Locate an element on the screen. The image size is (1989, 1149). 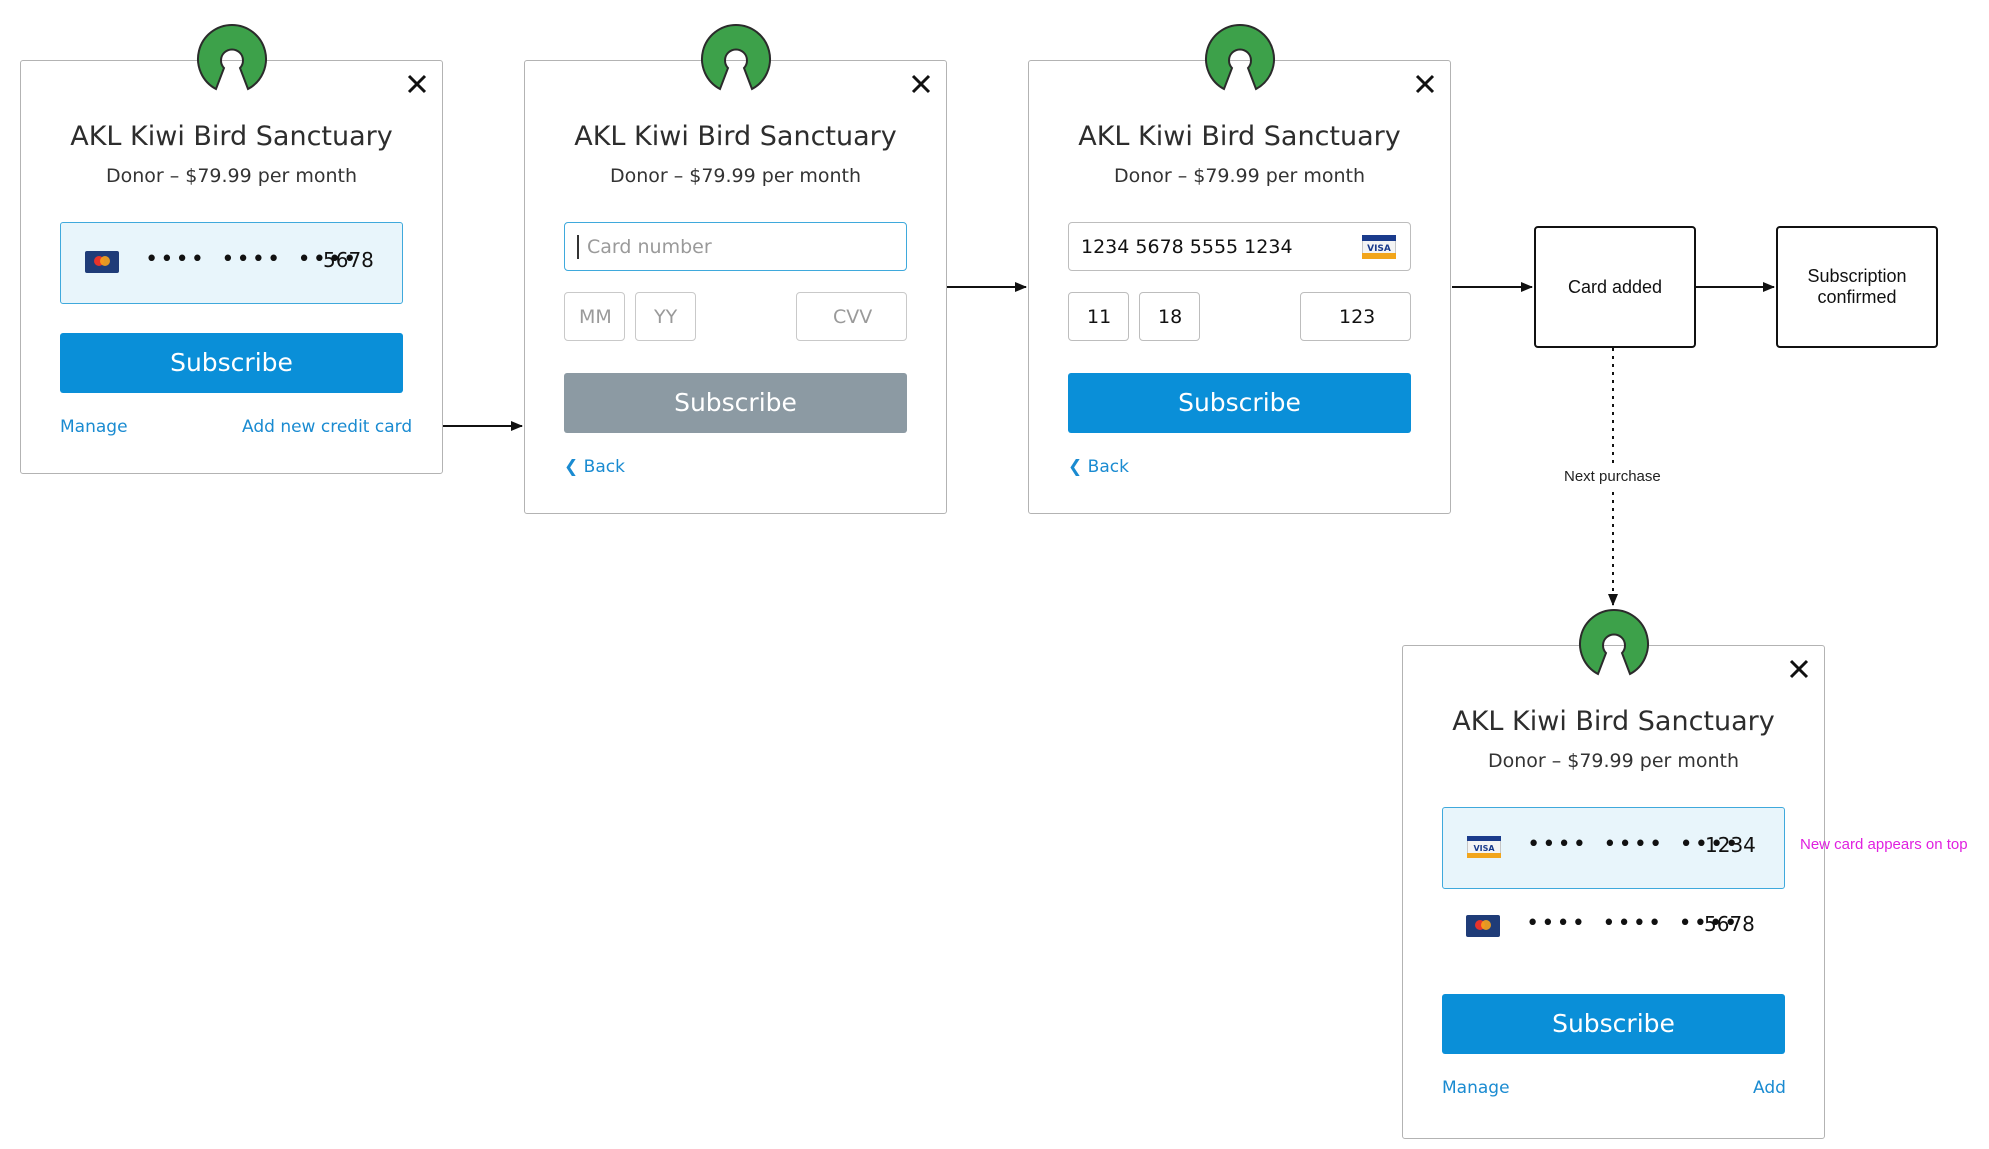
expiry-year-input: 18 is located at coordinates (1169, 316).